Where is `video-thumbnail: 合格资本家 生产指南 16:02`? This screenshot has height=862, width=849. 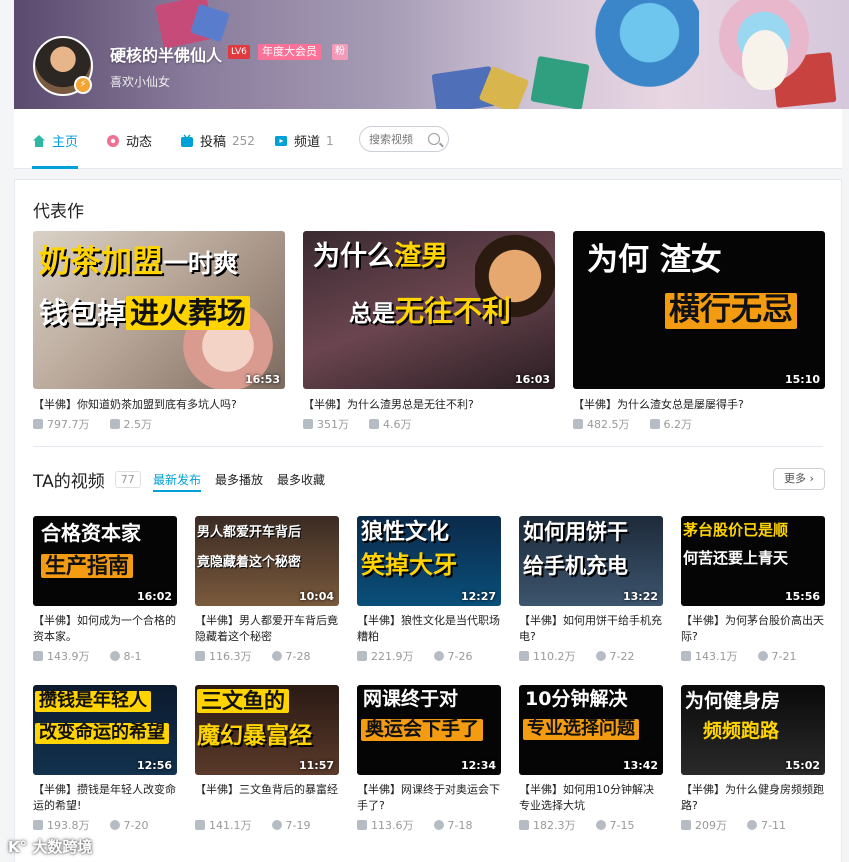
video-thumbnail: 合格资本家 生产指南 16:02 is located at coordinates (105, 561).